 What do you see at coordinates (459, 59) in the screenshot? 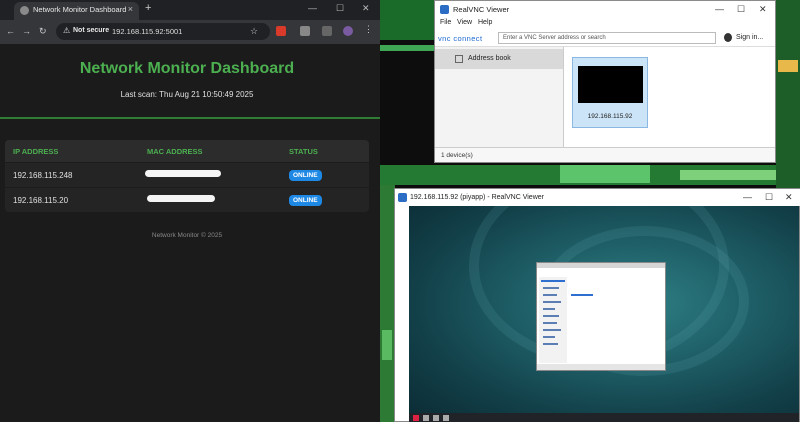
I see `grid-icon` at bounding box center [459, 59].